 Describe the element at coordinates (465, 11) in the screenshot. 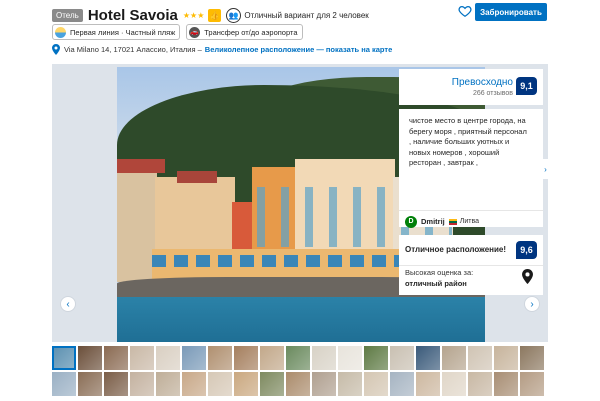

I see `heart-icon` at that location.